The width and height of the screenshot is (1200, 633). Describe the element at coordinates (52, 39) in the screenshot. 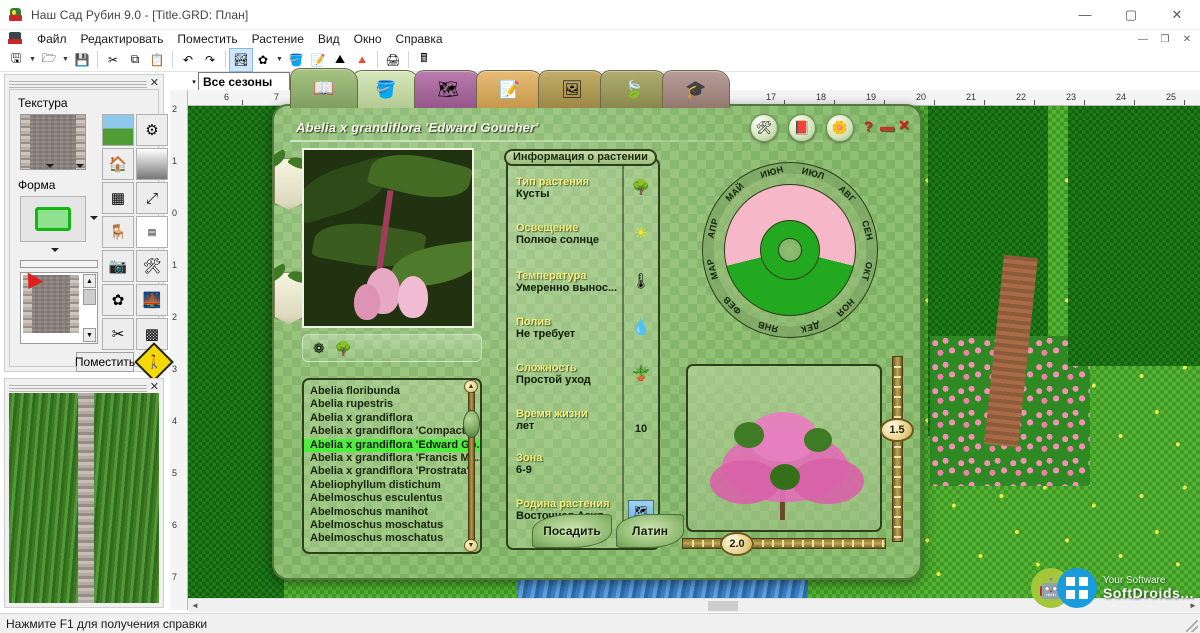

I see `menu-item-file: Файл` at that location.